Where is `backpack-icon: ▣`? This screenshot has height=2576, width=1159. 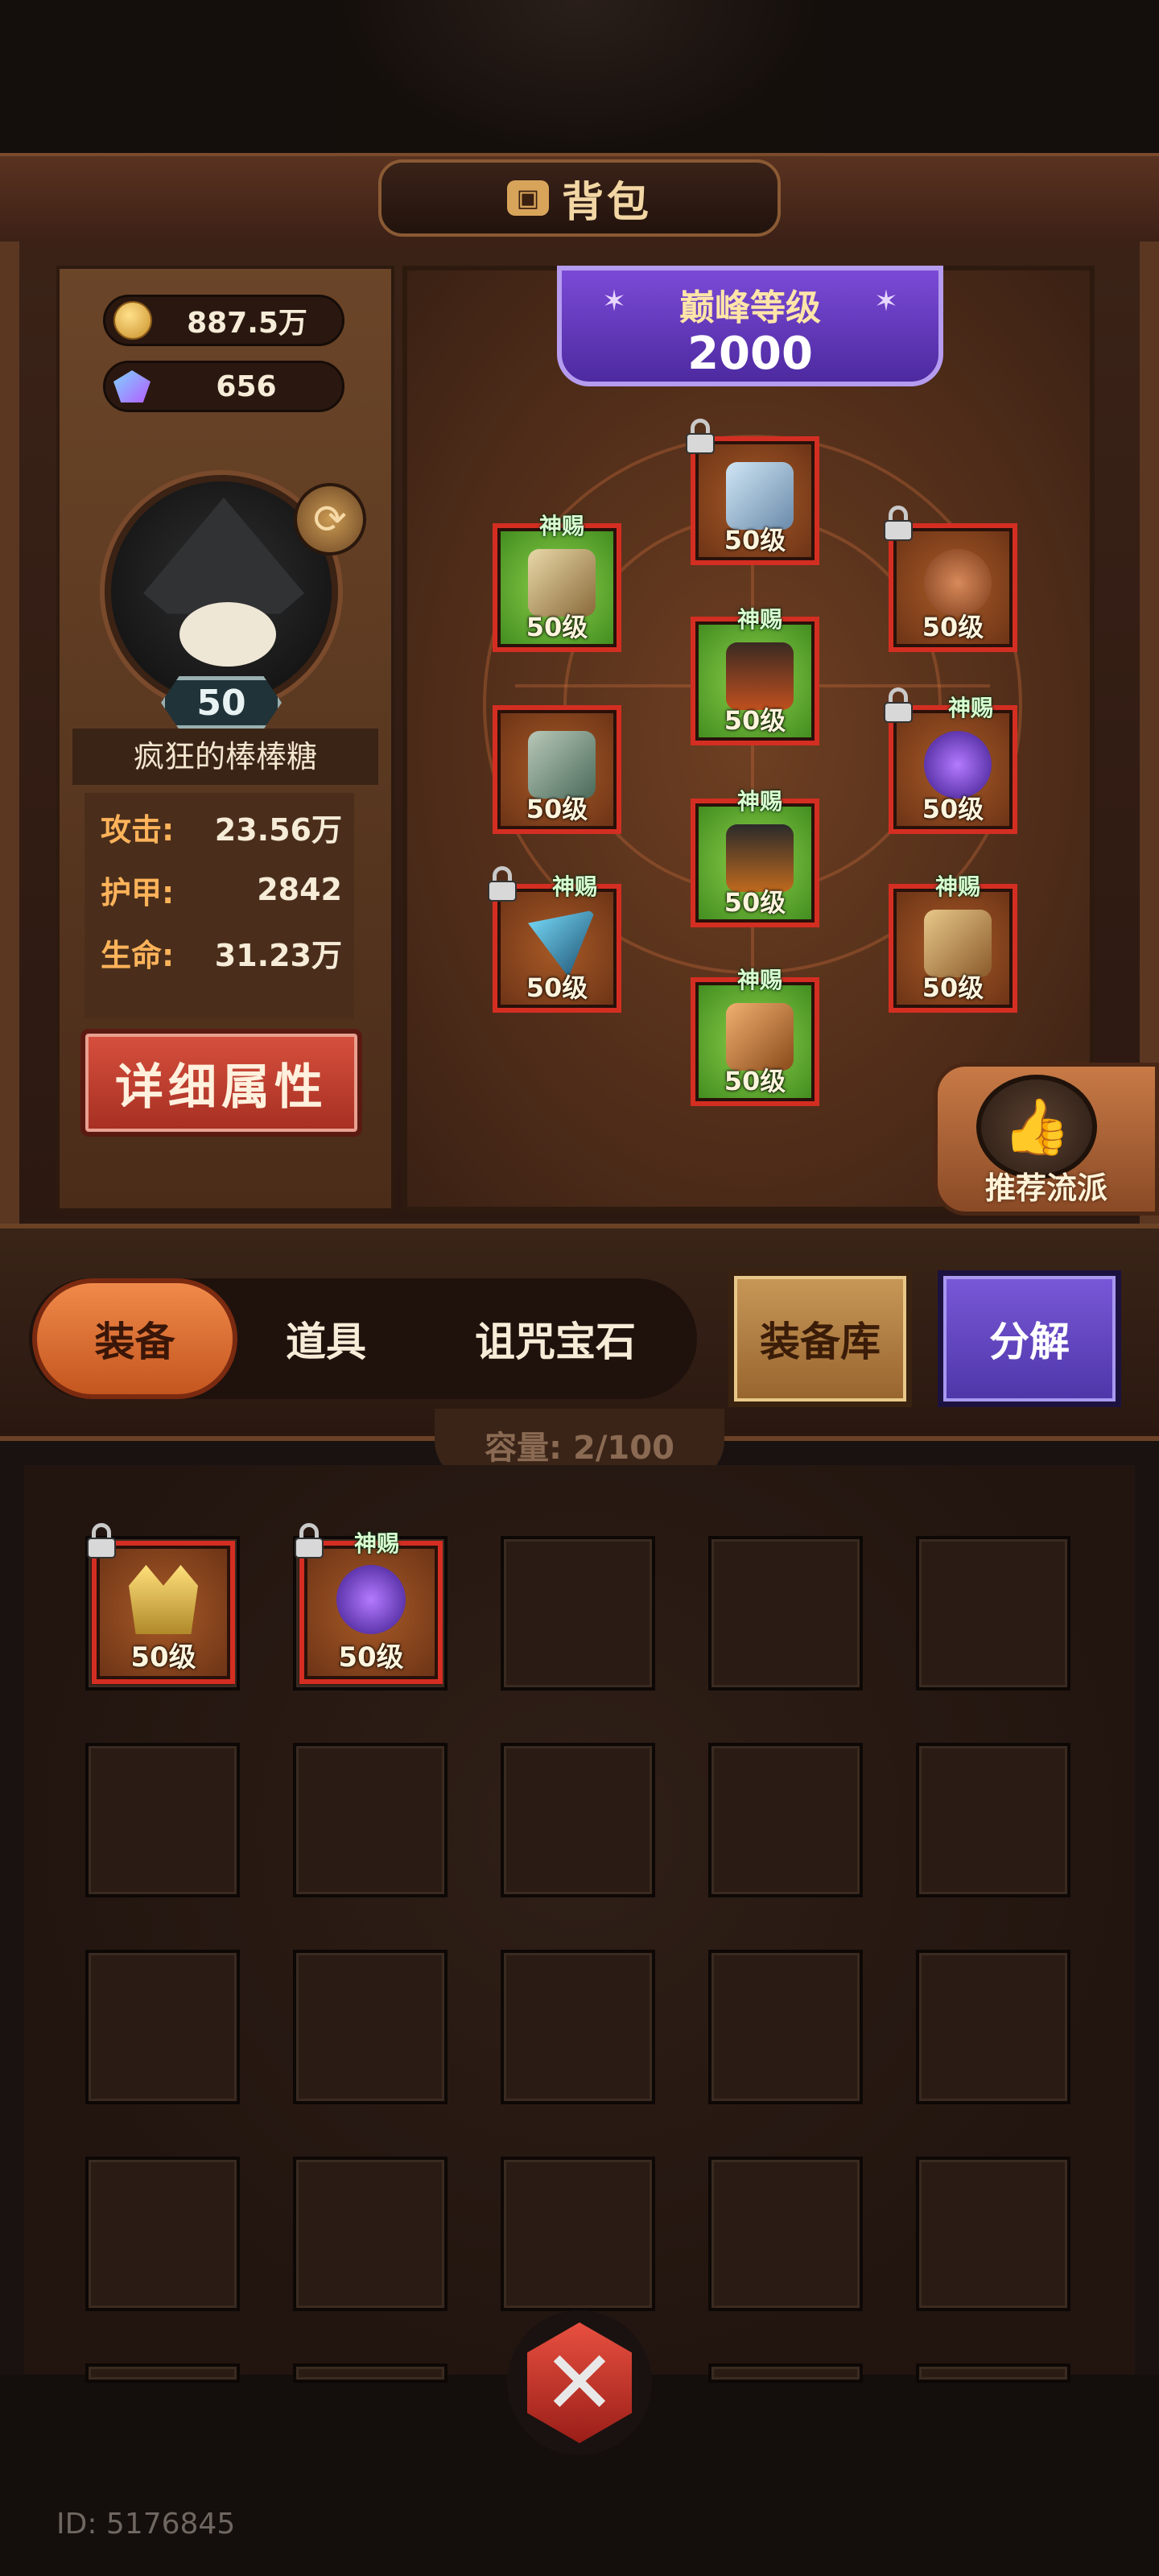 backpack-icon: ▣ is located at coordinates (527, 198).